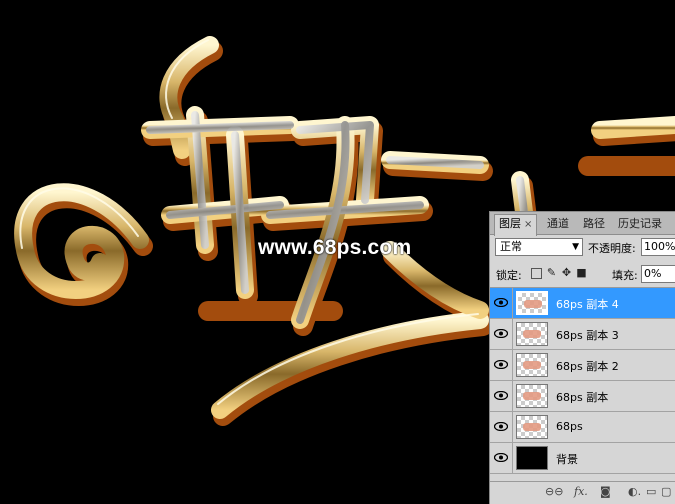  What do you see at coordinates (509, 275) in the screenshot?
I see `lock-label: 锁定:` at bounding box center [509, 275].